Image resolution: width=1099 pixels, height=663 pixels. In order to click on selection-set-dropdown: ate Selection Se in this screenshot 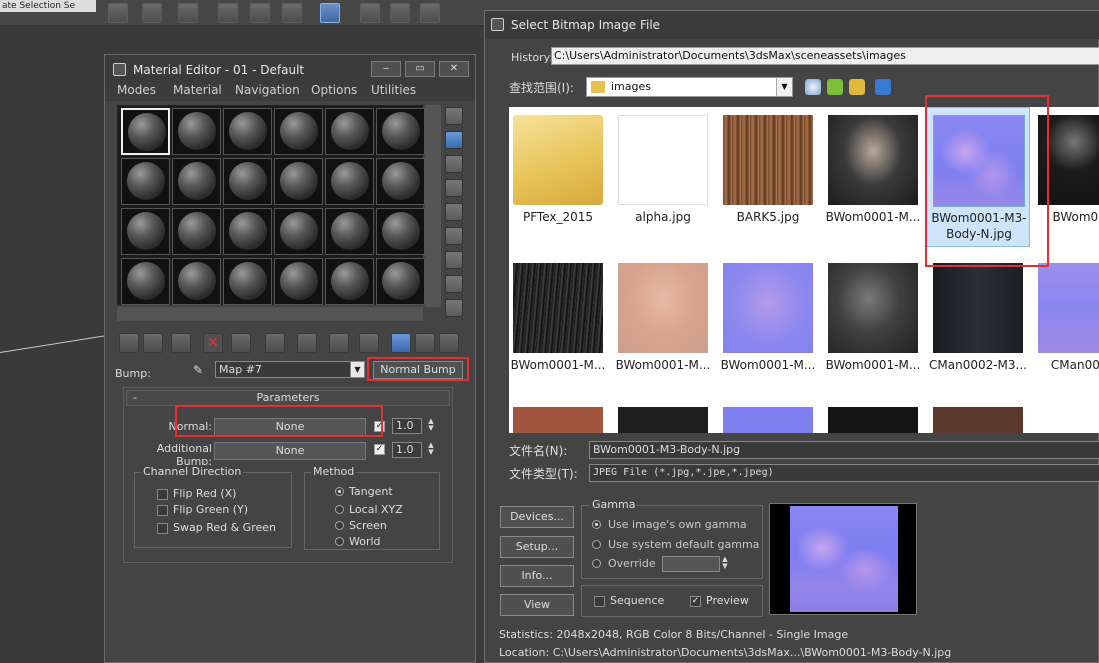, I will do `click(48, 6)`.